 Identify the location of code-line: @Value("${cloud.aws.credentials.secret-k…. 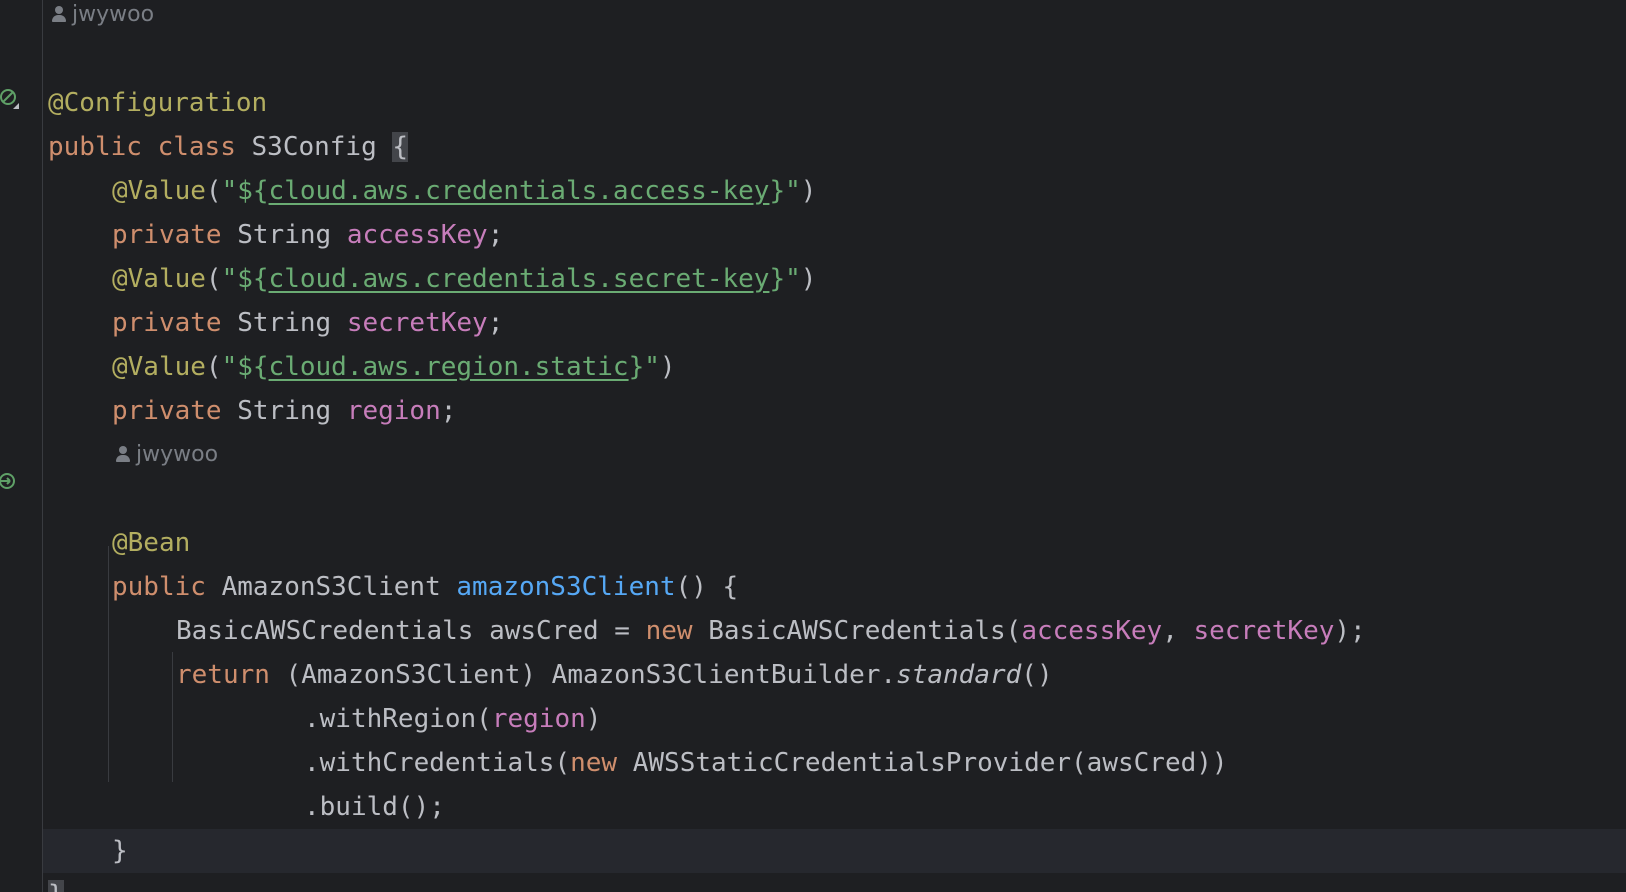
(408, 253).